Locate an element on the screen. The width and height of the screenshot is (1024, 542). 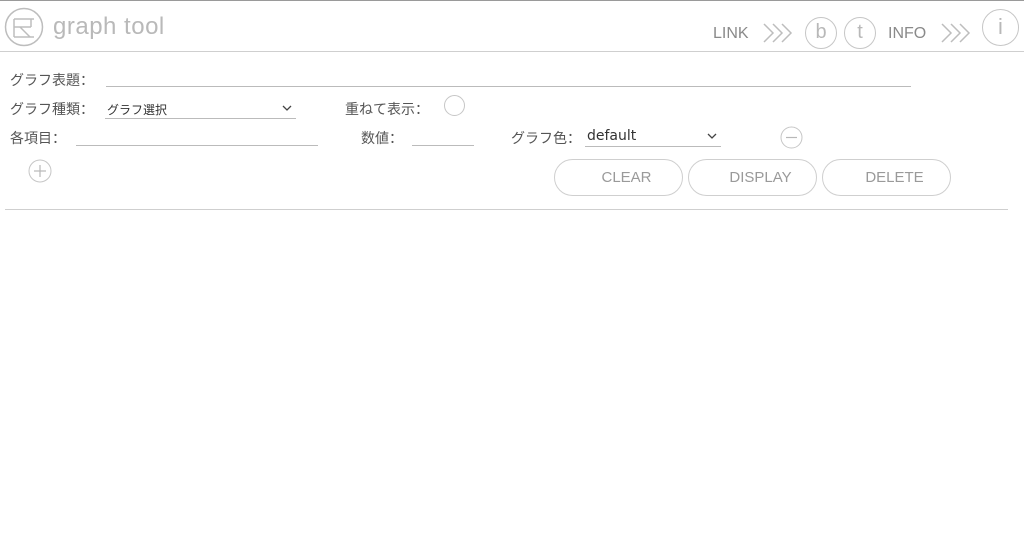
remove-row-icon is located at coordinates (791, 137).